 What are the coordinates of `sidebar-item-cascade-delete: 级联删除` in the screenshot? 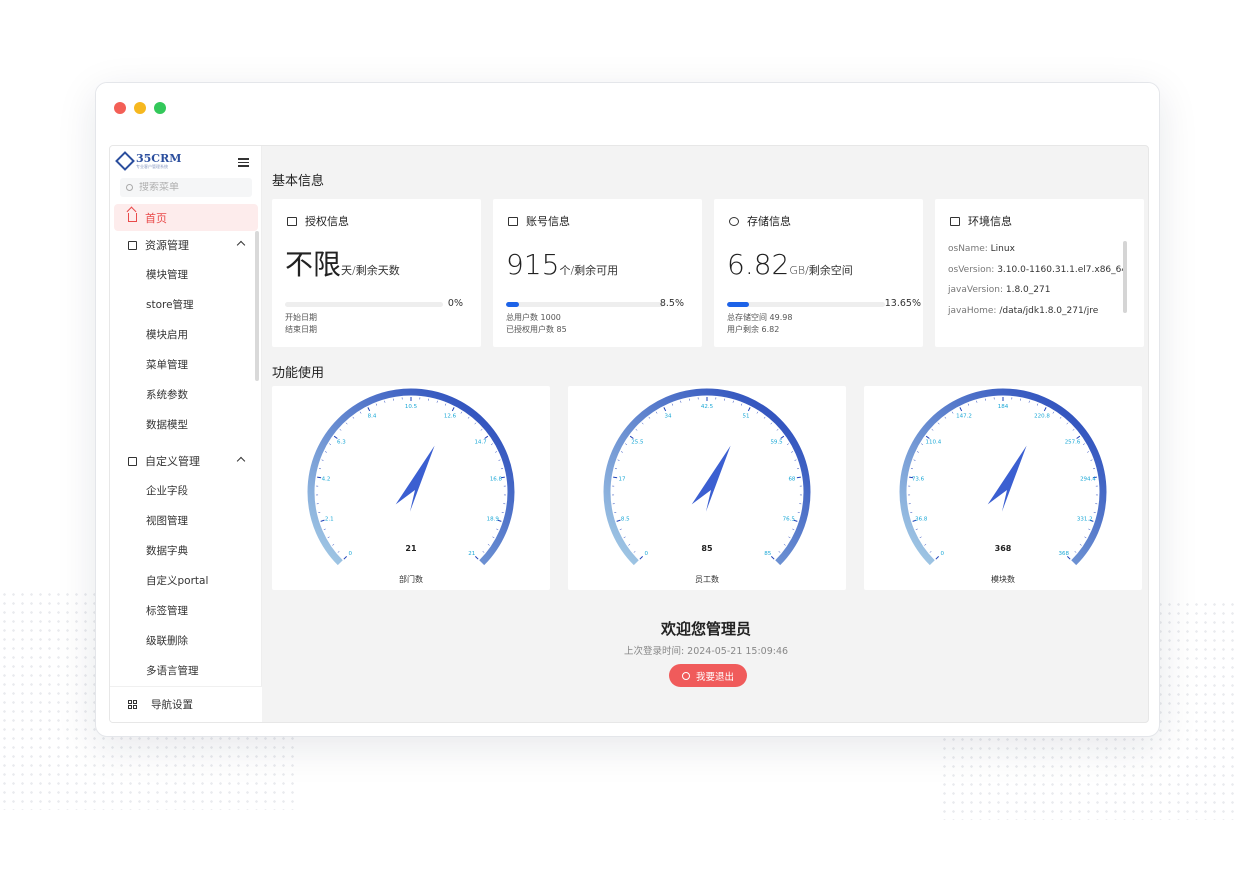 It's located at (167, 641).